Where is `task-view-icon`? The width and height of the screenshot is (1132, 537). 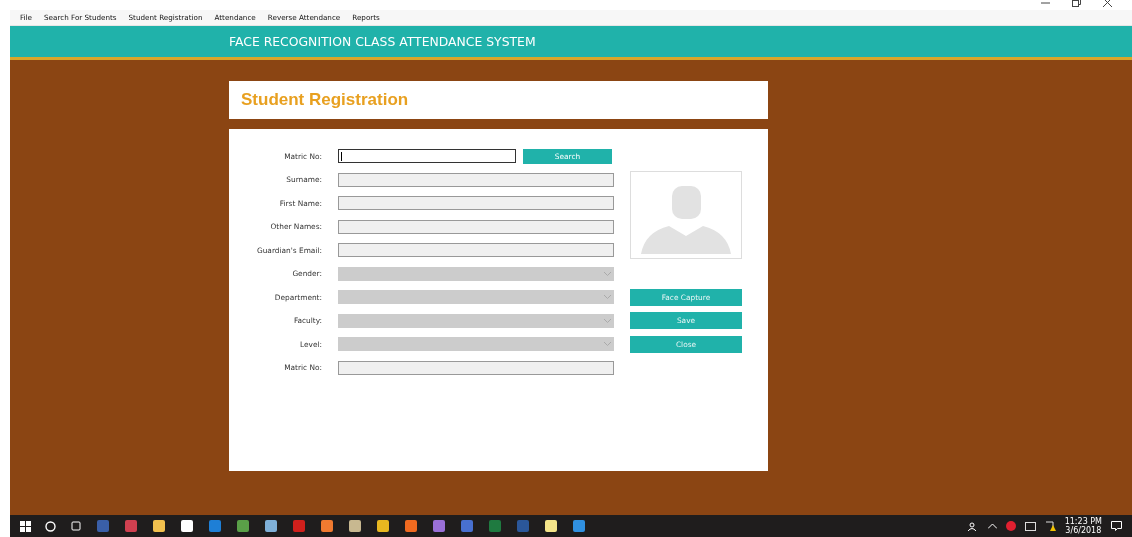 task-view-icon is located at coordinates (76, 526).